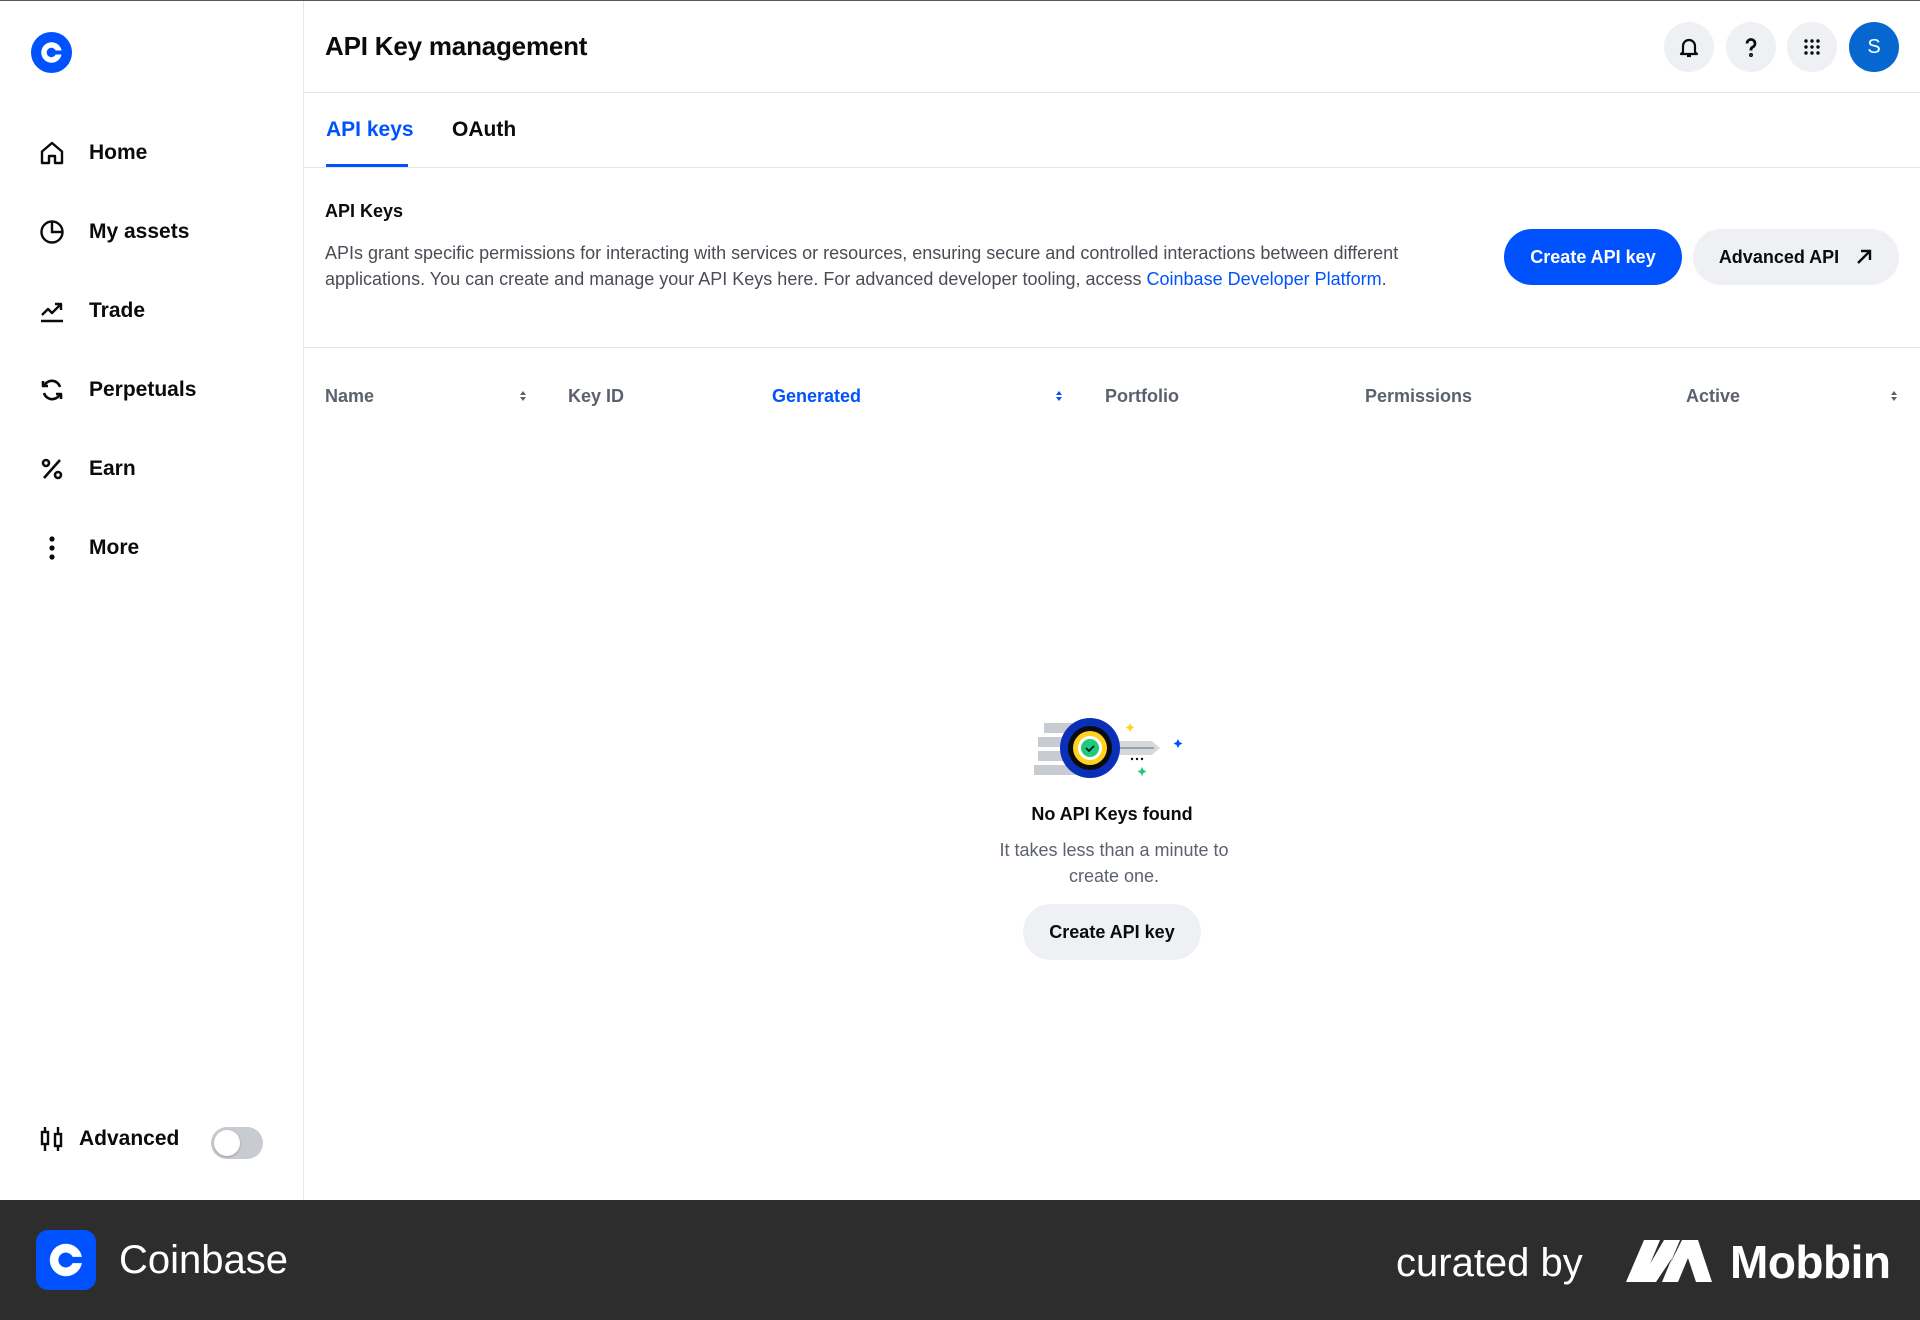 The width and height of the screenshot is (1920, 1320). Describe the element at coordinates (1593, 257) in the screenshot. I see `create-api-key-button: Create API key` at that location.